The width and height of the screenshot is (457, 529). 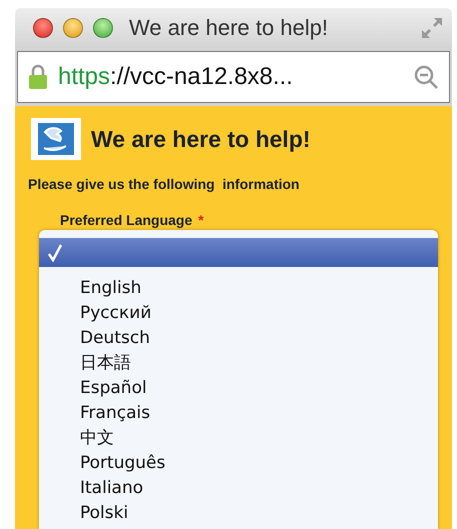 What do you see at coordinates (238, 312) in the screenshot?
I see `menu-item: Русский` at bounding box center [238, 312].